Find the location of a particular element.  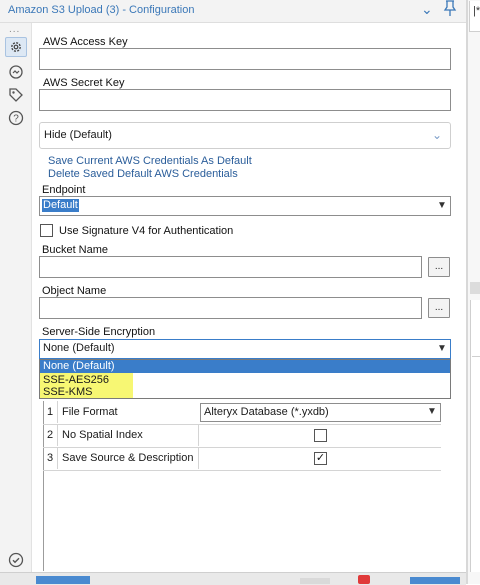

tag-icon is located at coordinates (16, 95).